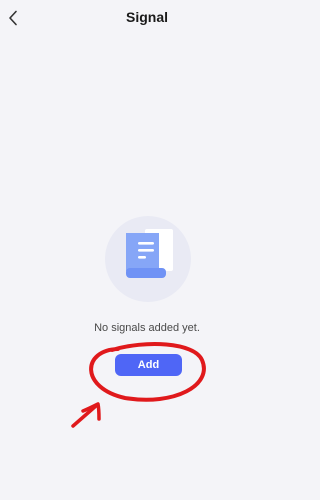  What do you see at coordinates (148, 259) in the screenshot?
I see `document-scroll-icon` at bounding box center [148, 259].